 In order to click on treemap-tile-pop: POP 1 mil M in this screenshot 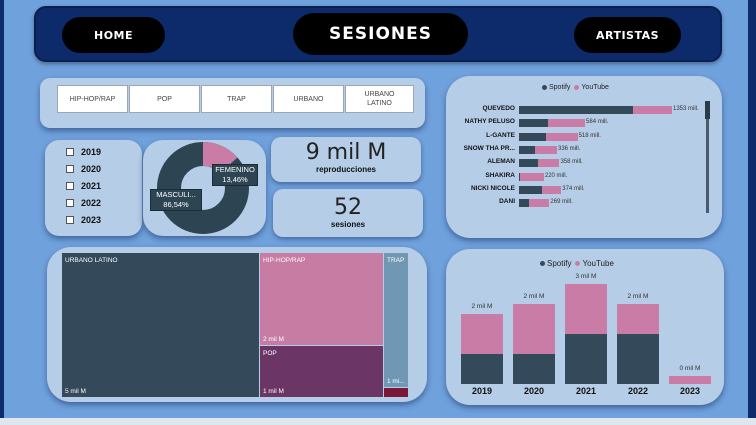, I will do `click(321, 371)`.